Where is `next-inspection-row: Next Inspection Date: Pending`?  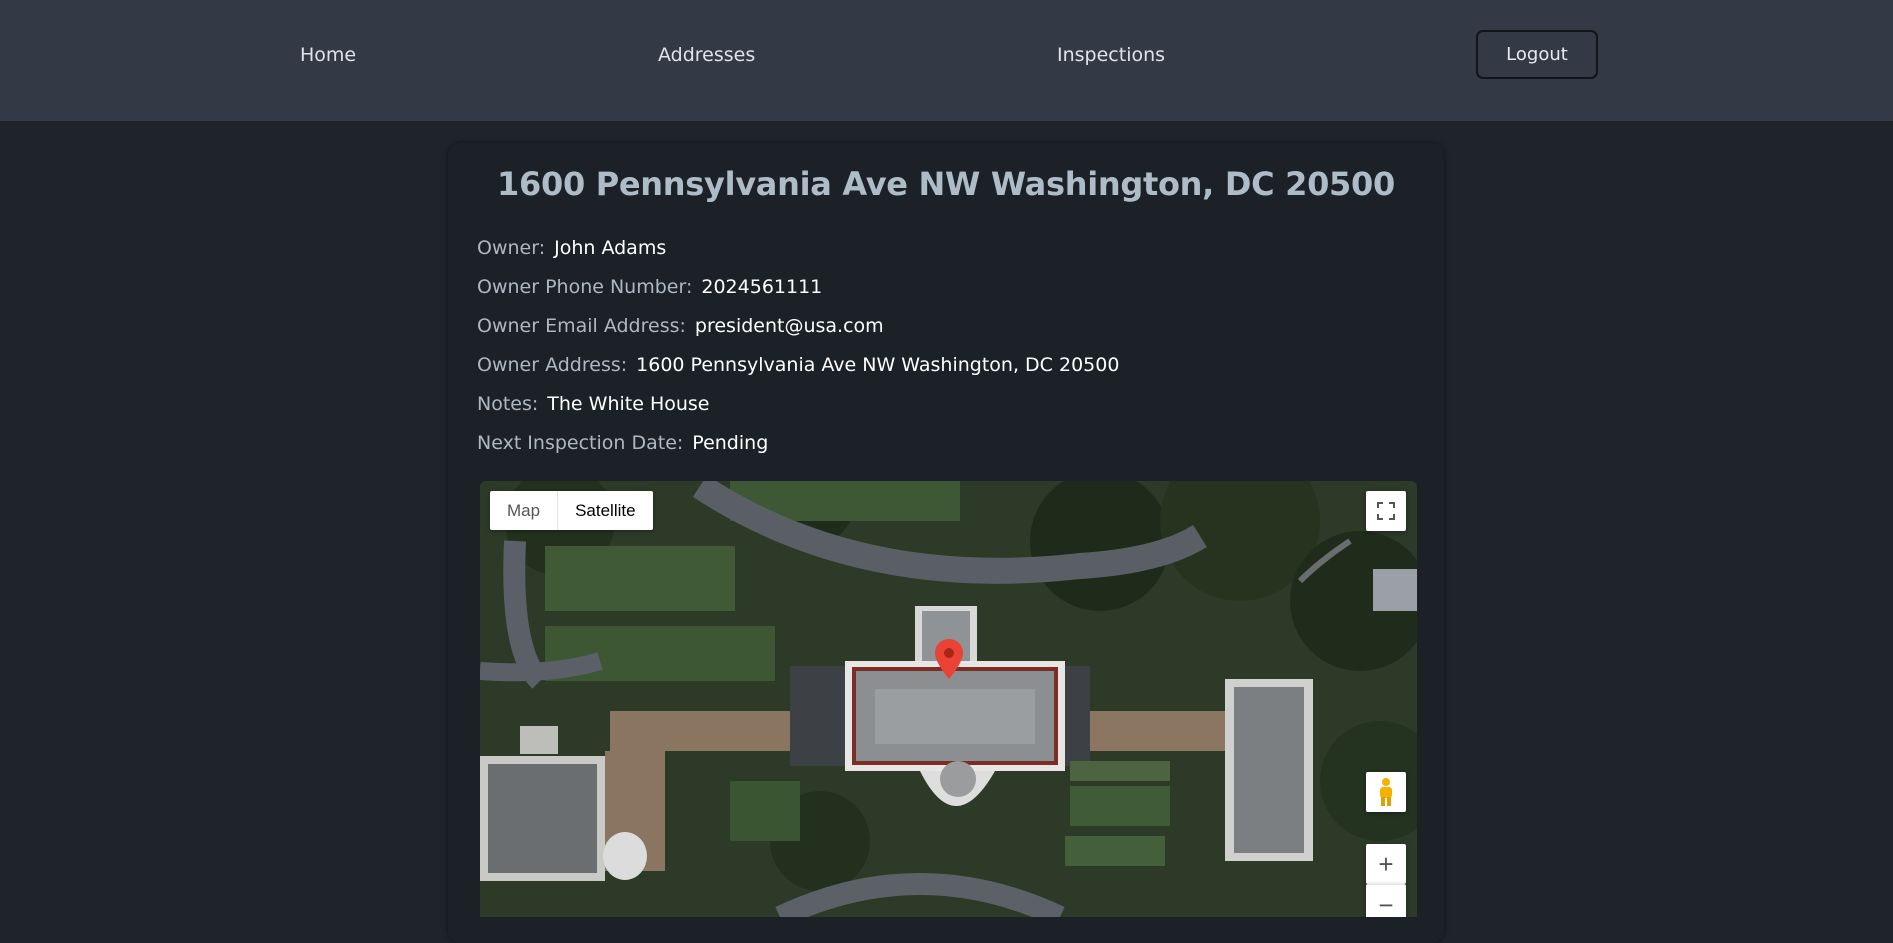
next-inspection-row: Next Inspection Date: Pending is located at coordinates (622, 443).